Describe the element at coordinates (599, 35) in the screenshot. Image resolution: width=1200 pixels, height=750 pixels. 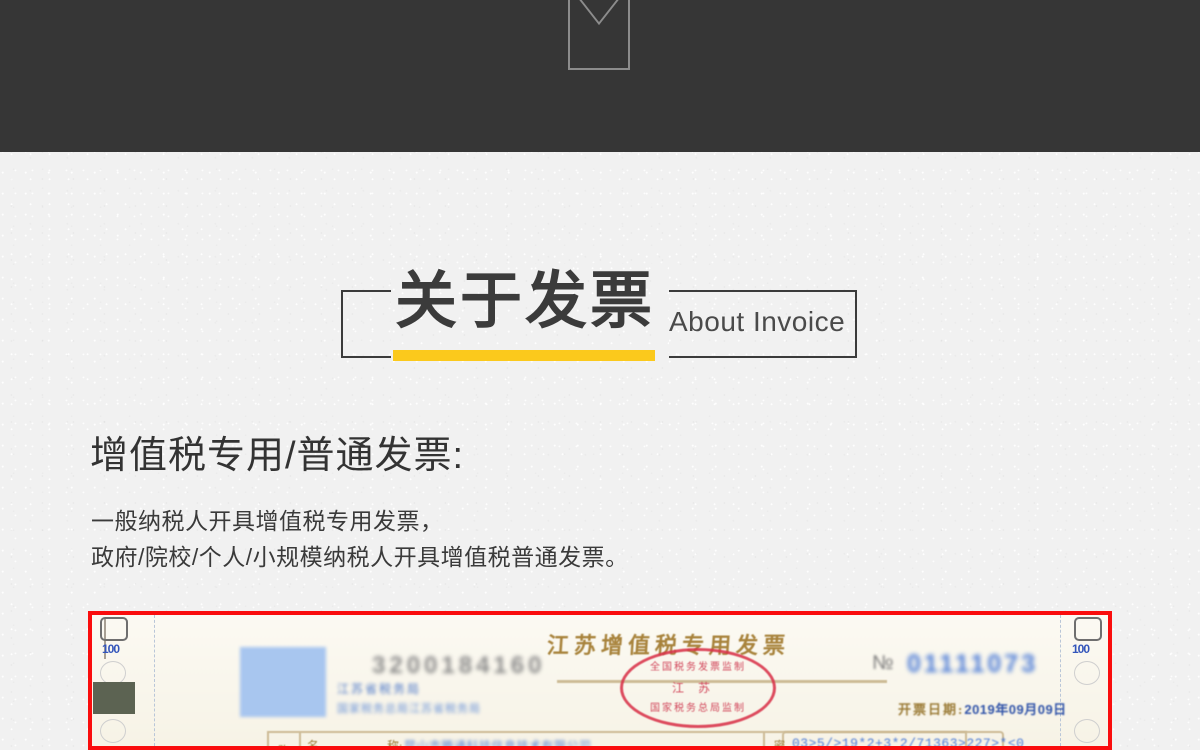
I see `envelope-icon` at that location.